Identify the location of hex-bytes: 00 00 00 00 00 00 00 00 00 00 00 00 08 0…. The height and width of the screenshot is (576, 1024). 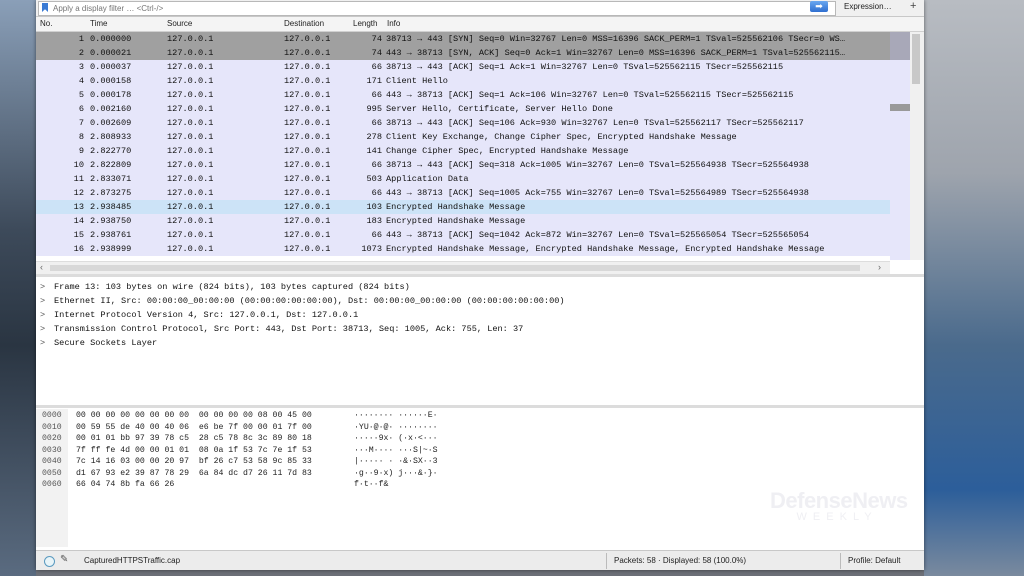
(194, 415).